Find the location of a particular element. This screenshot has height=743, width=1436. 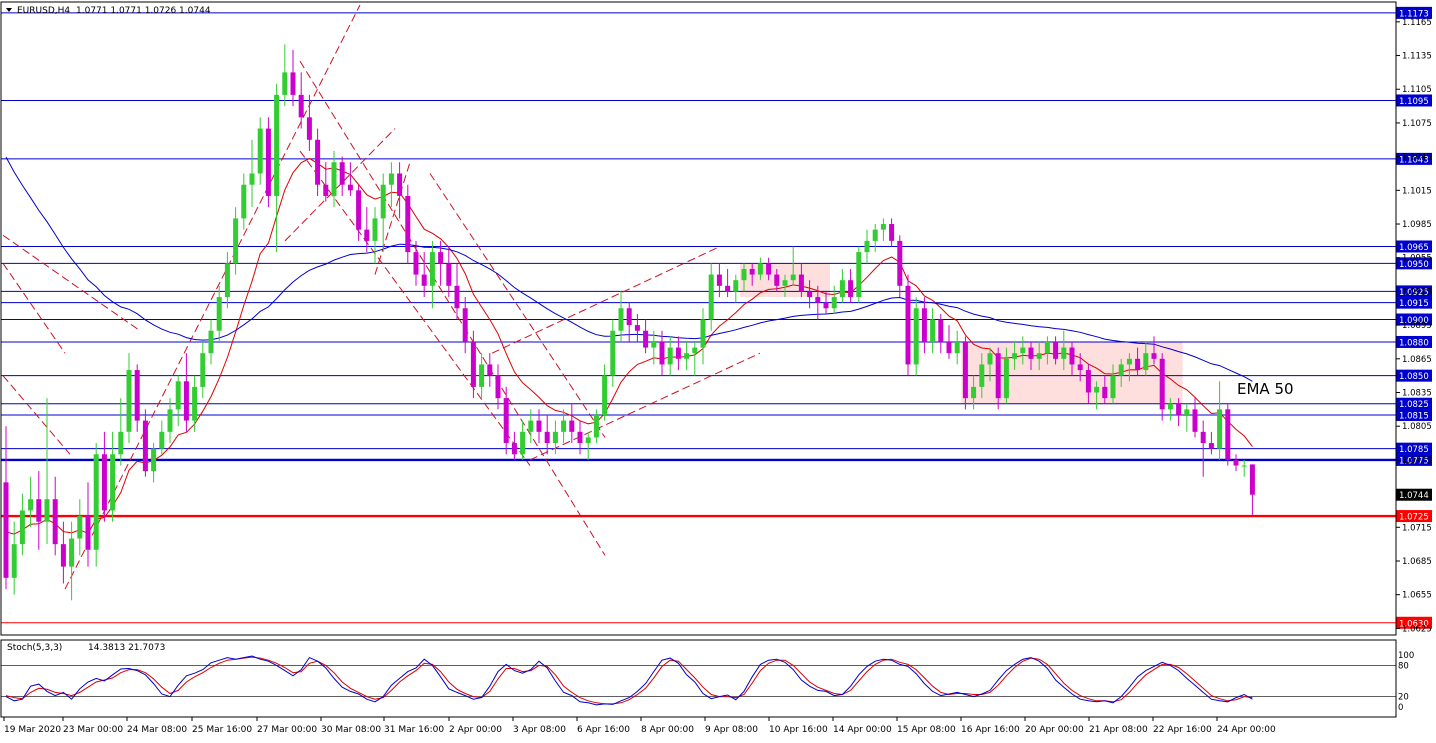

price-level-label: 1.0915 is located at coordinates (1414, 304).